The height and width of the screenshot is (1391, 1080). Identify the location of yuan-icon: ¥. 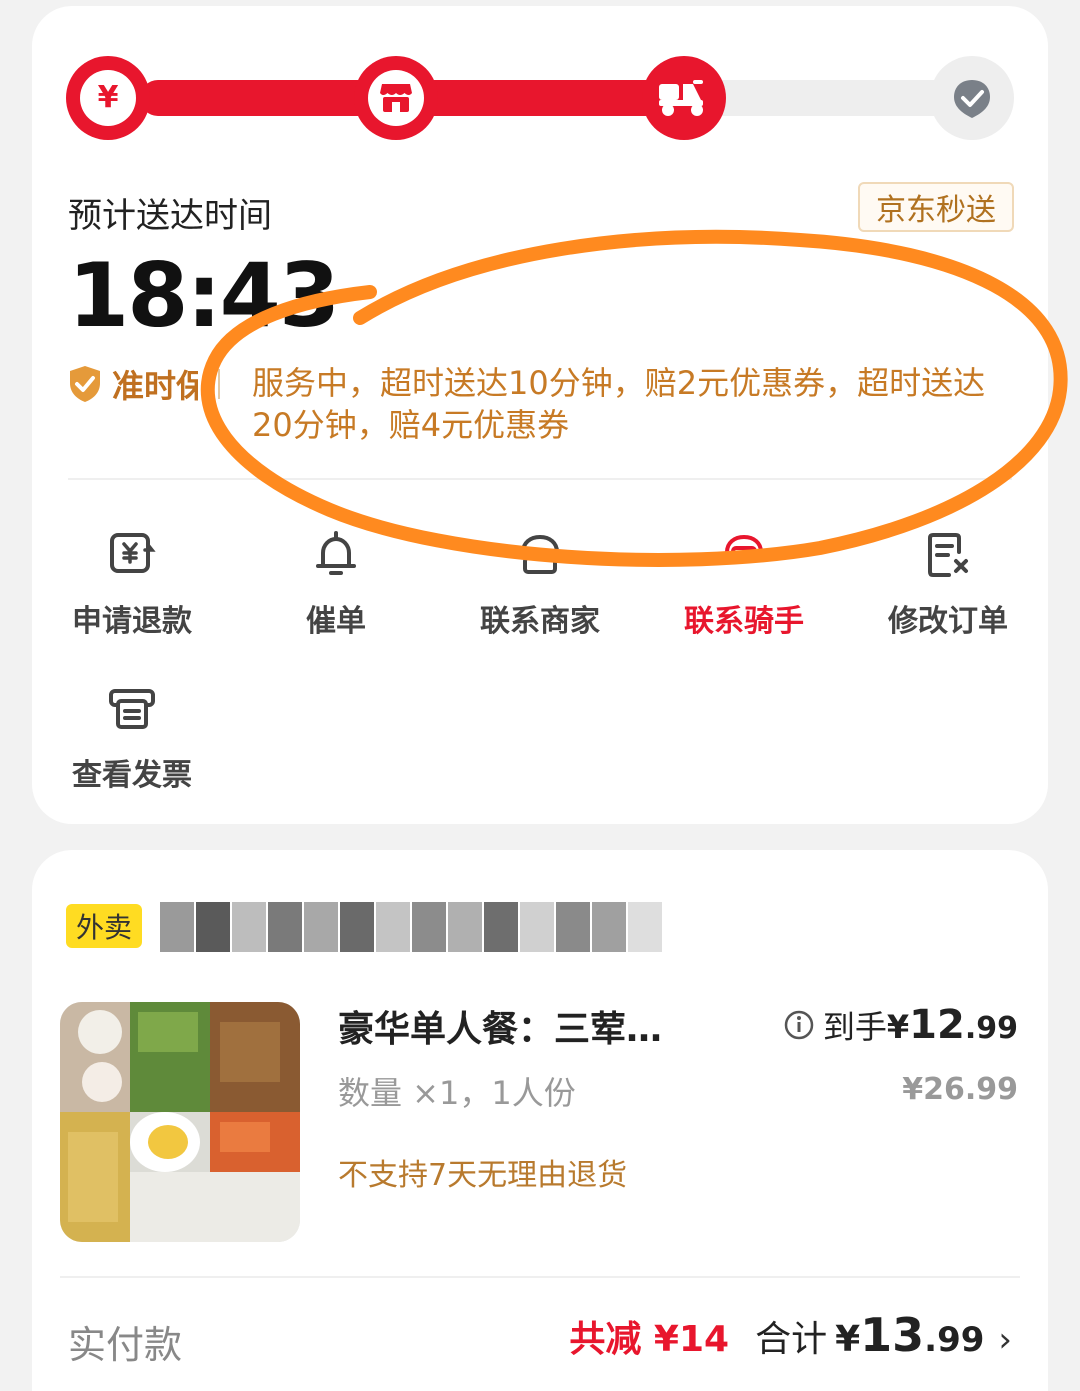
(108, 97).